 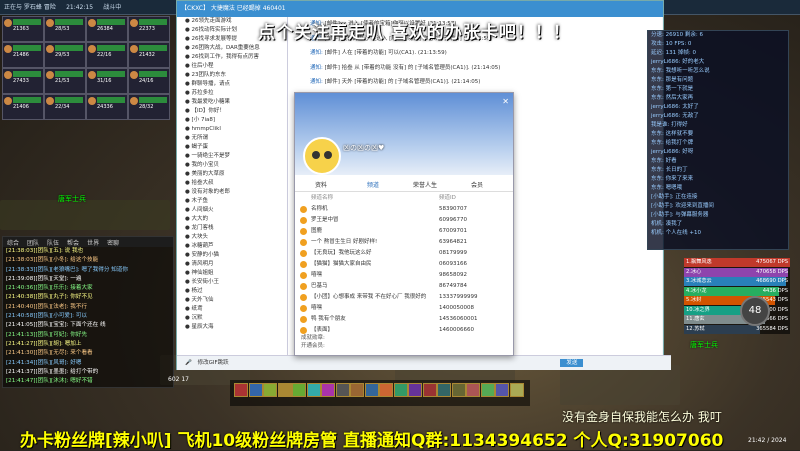 I want to click on member-list-item: ● 纸鸢, so click(x=232, y=309).